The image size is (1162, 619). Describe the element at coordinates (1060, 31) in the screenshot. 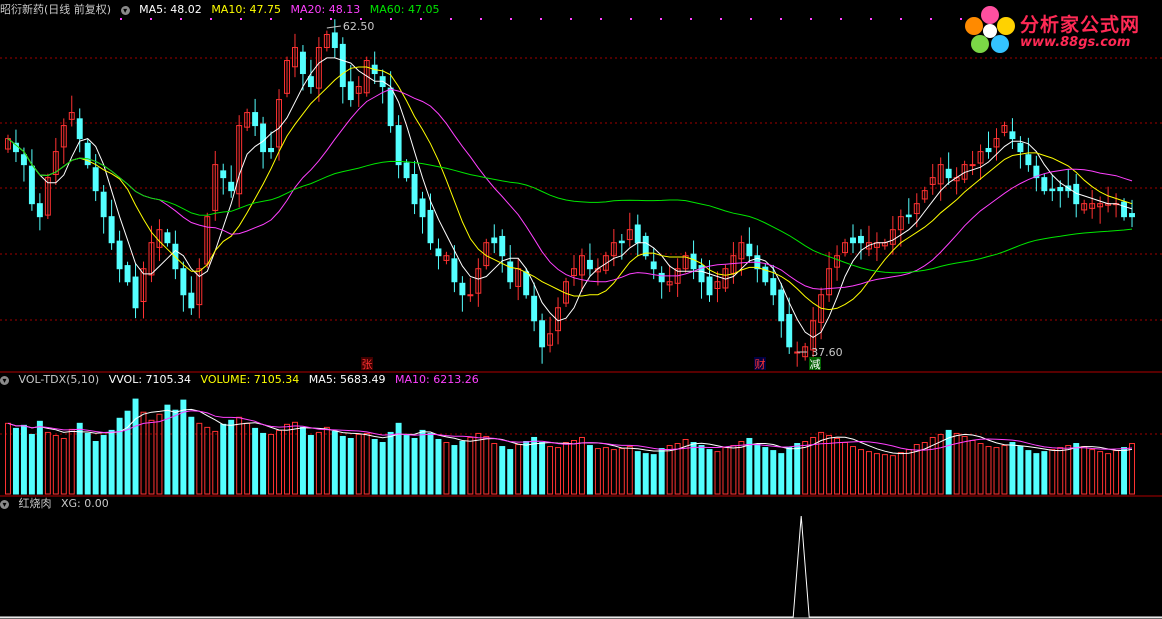

I see `site-logo: 分析家公式网 www.88gs.com` at that location.